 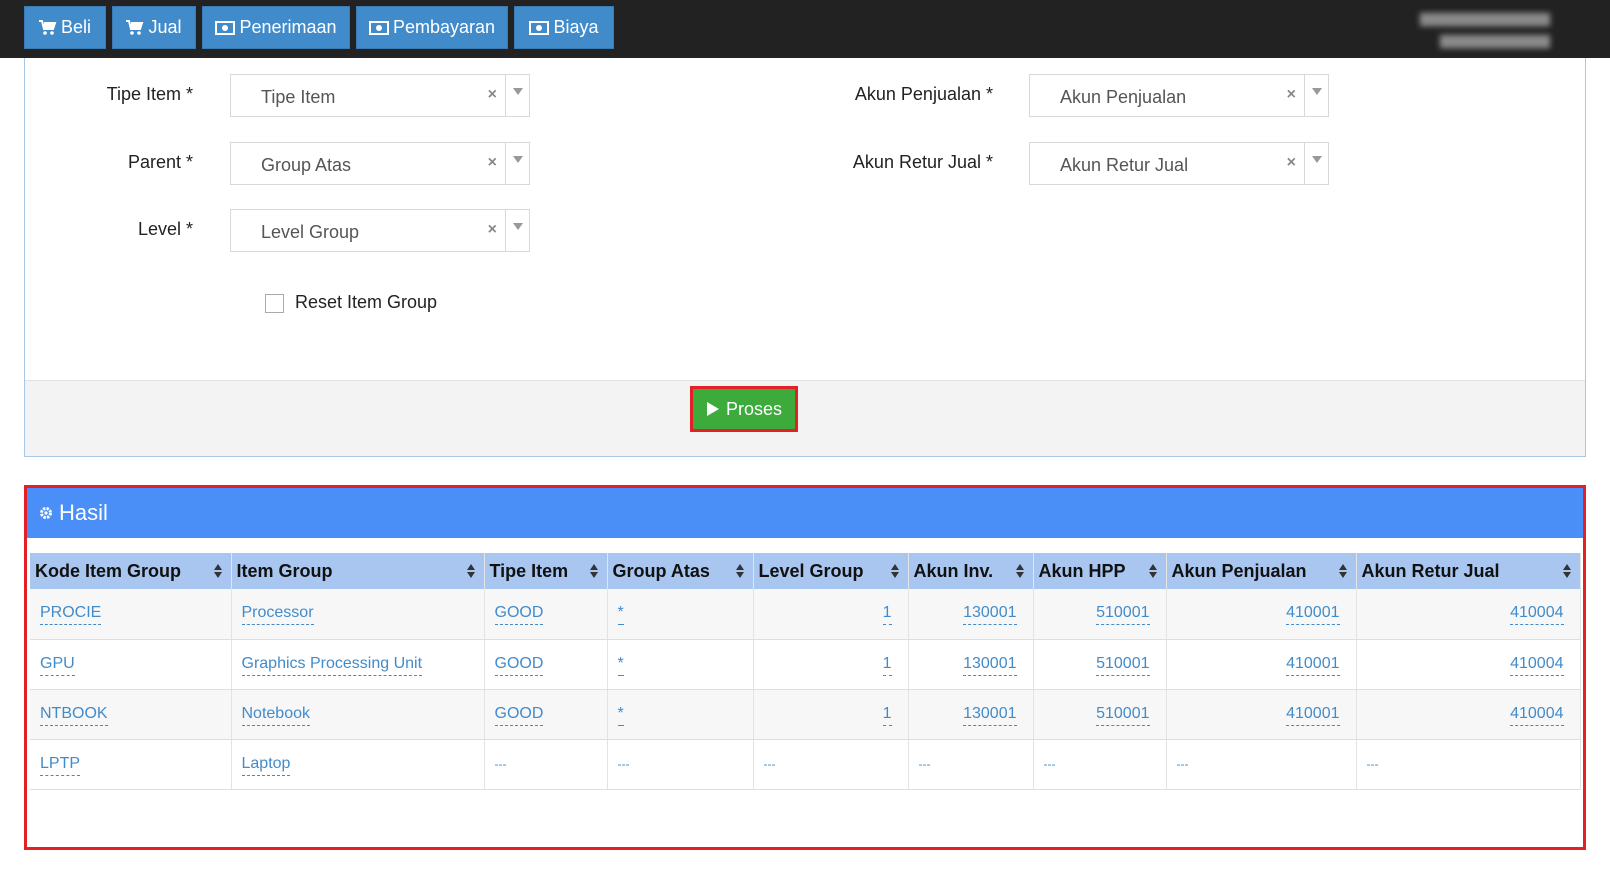 I want to click on akun-retur-jual-placeholder: Akun Retur Jual, so click(x=1124, y=165).